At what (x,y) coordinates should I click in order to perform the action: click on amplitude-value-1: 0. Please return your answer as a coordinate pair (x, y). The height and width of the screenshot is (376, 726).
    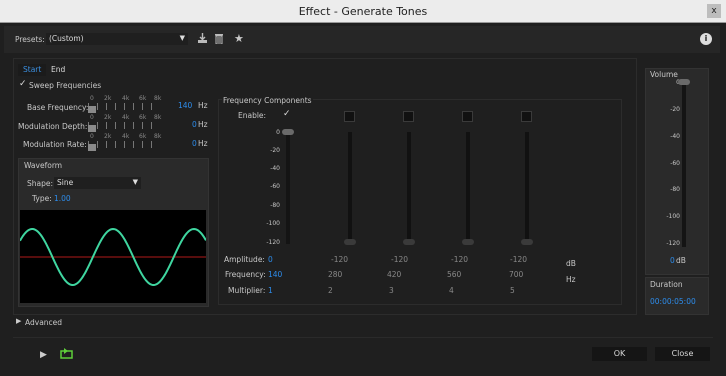
    Looking at the image, I should click on (270, 259).